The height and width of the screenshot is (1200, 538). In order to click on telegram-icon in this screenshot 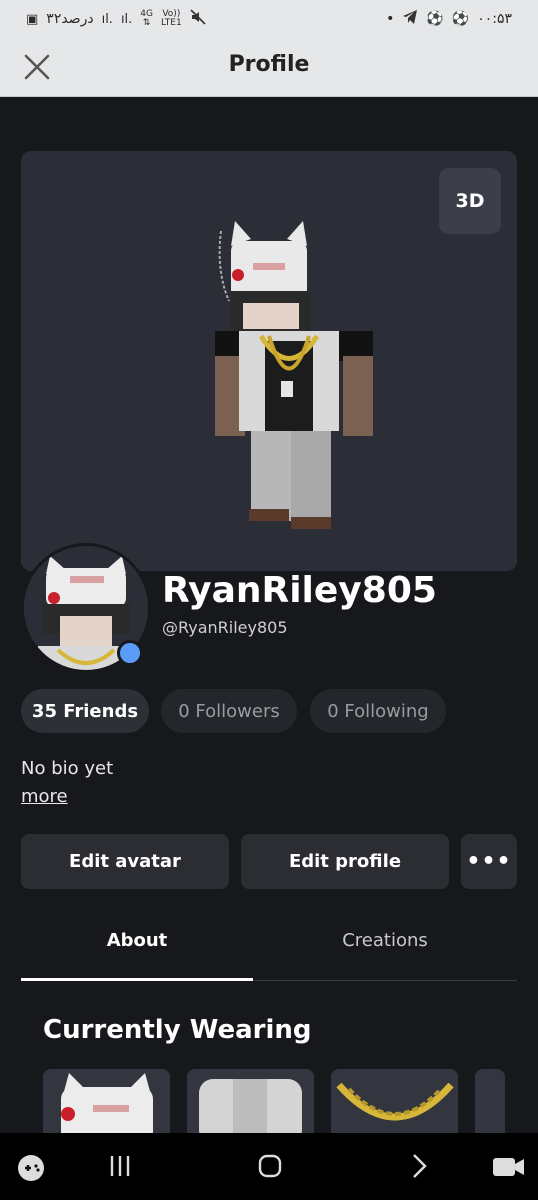, I will do `click(410, 19)`.